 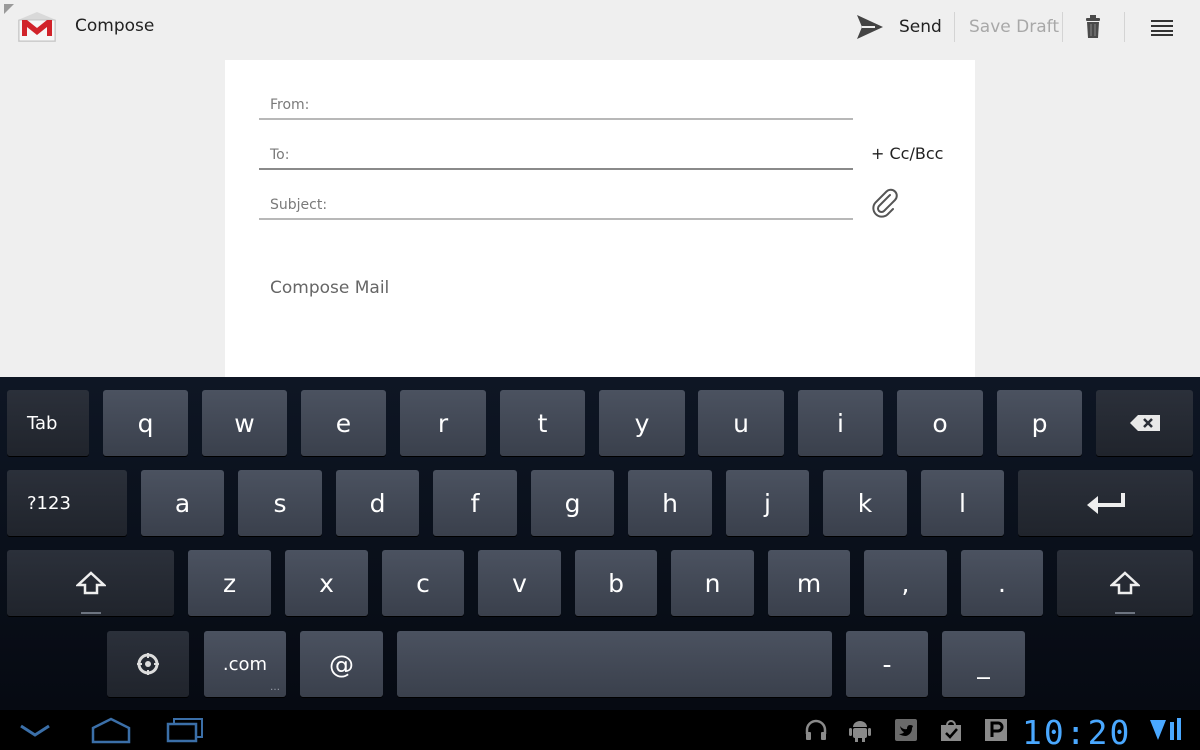 What do you see at coordinates (299, 205) in the screenshot?
I see `subject-label: Subject:` at bounding box center [299, 205].